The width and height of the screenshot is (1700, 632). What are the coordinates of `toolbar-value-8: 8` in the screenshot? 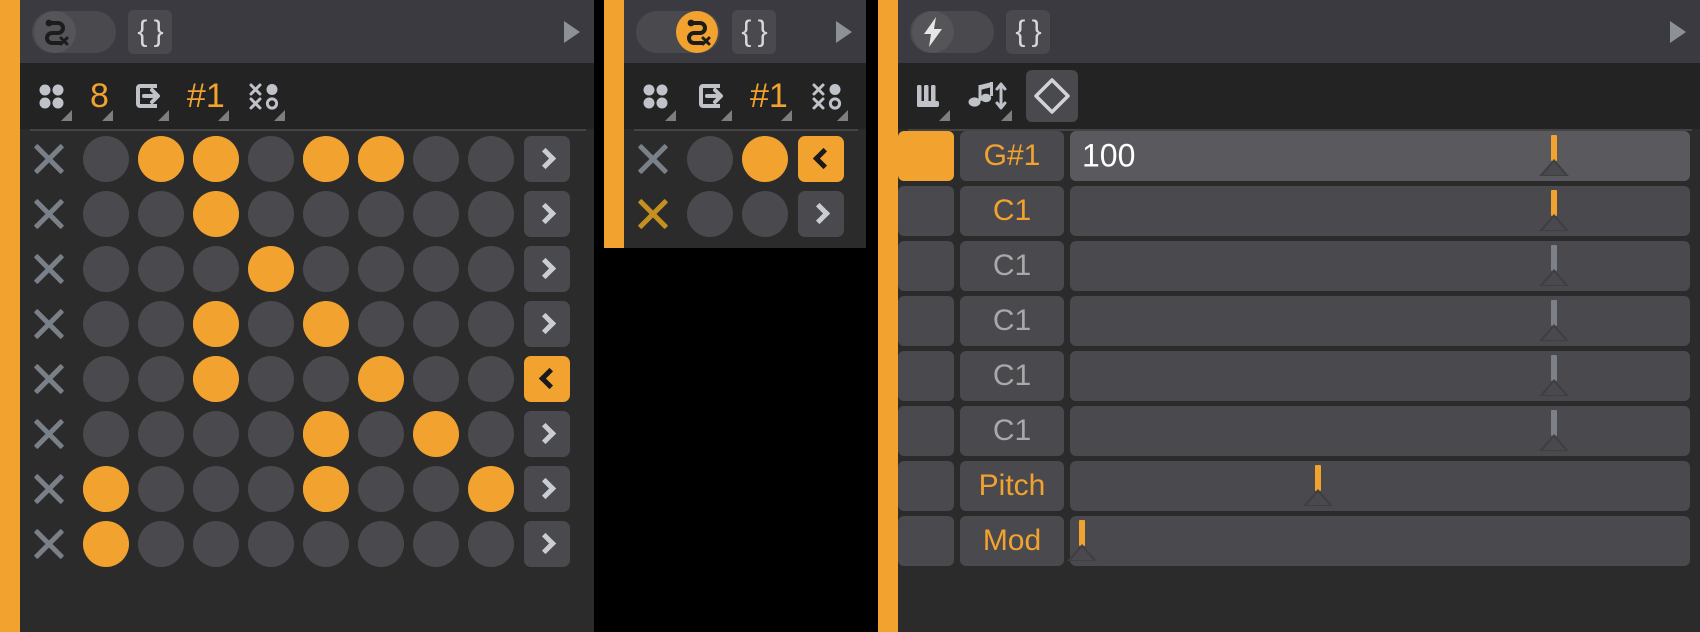 It's located at (101, 96).